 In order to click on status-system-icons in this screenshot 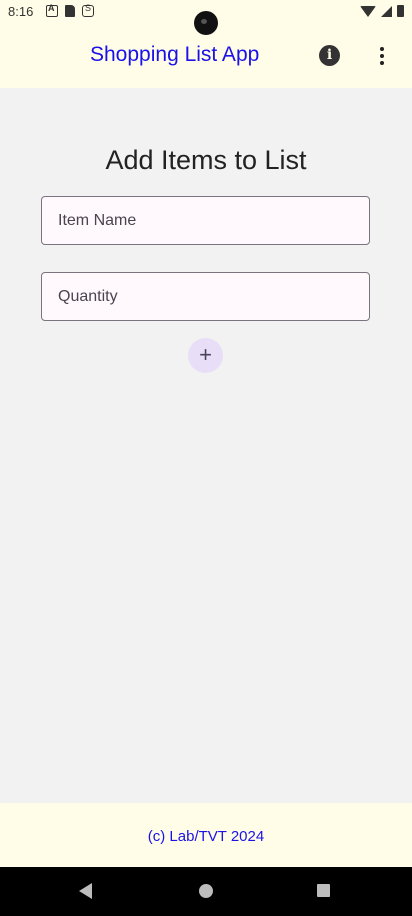, I will do `click(382, 11)`.